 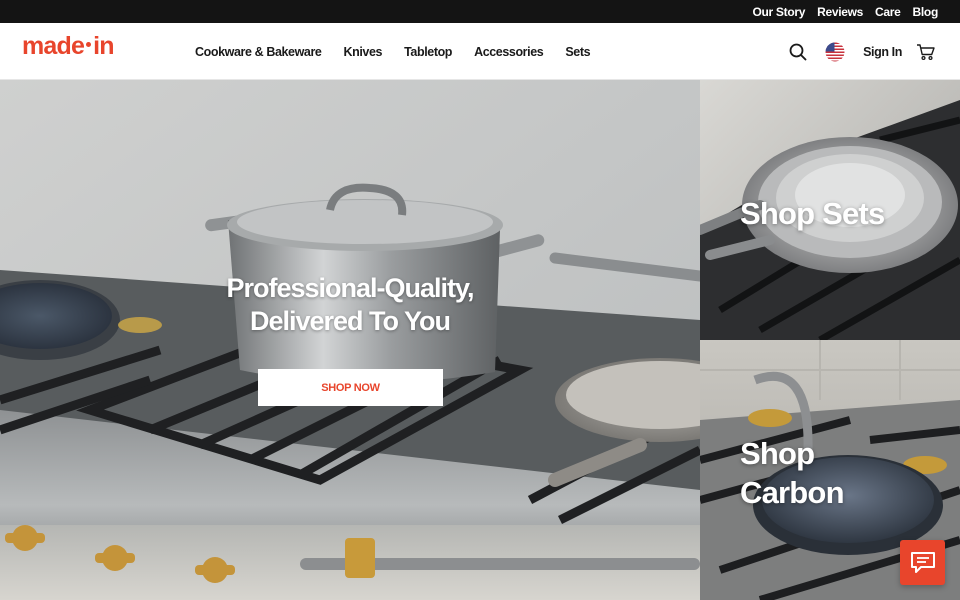 I want to click on made-in-logo: made in, so click(x=68, y=46).